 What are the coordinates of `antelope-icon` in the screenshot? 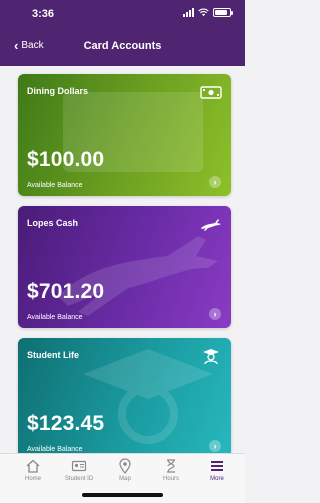 It's located at (211, 225).